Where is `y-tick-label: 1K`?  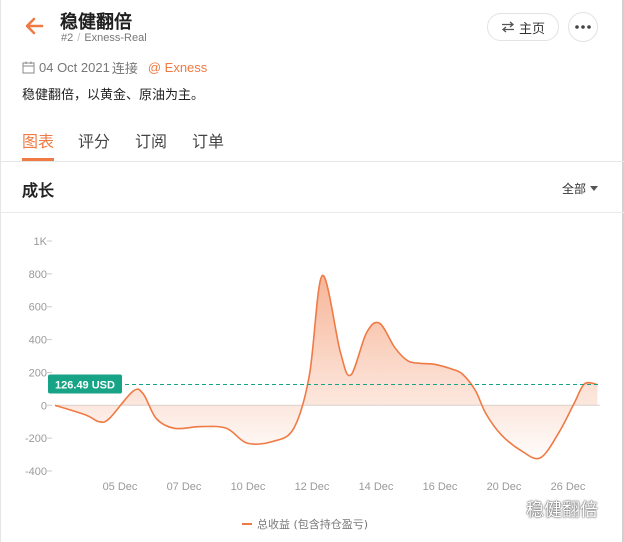
y-tick-label: 1K is located at coordinates (41, 242).